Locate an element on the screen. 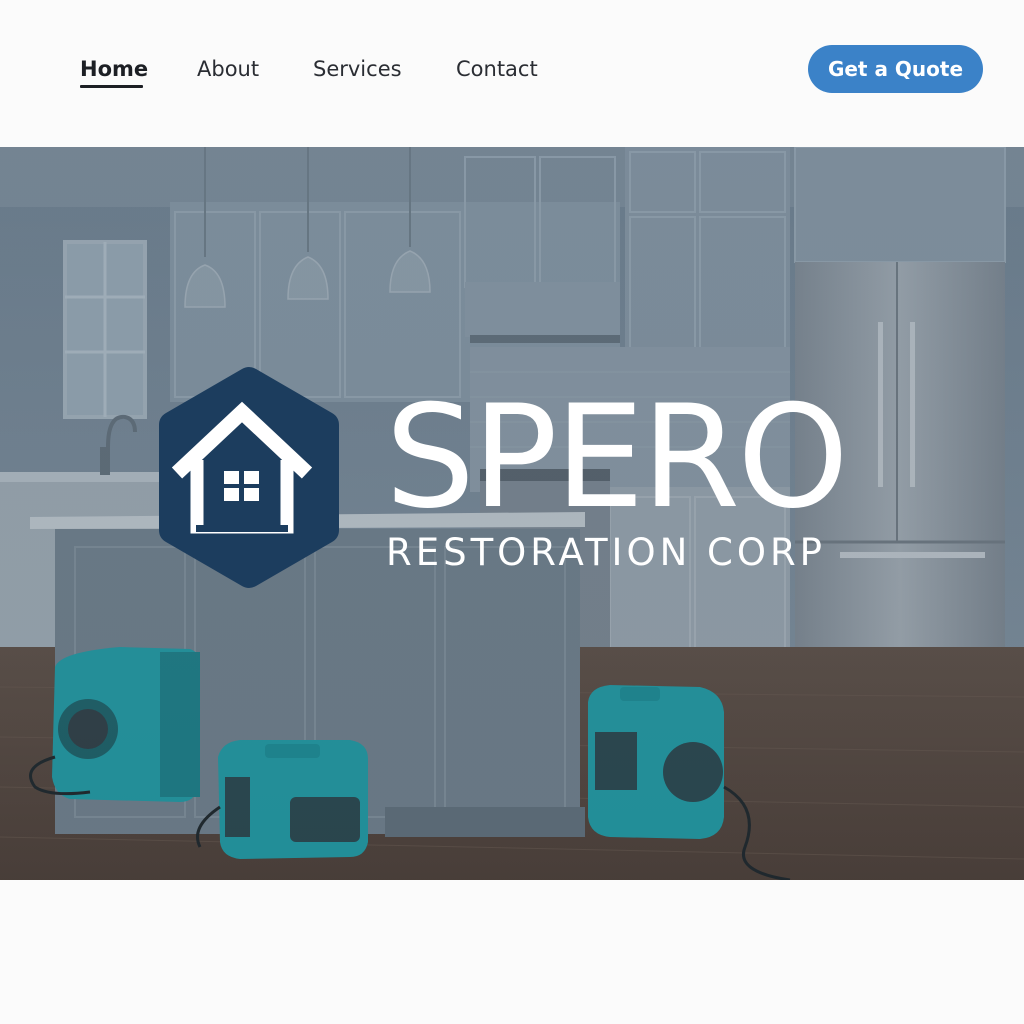  nav-link-about: About is located at coordinates (228, 69).